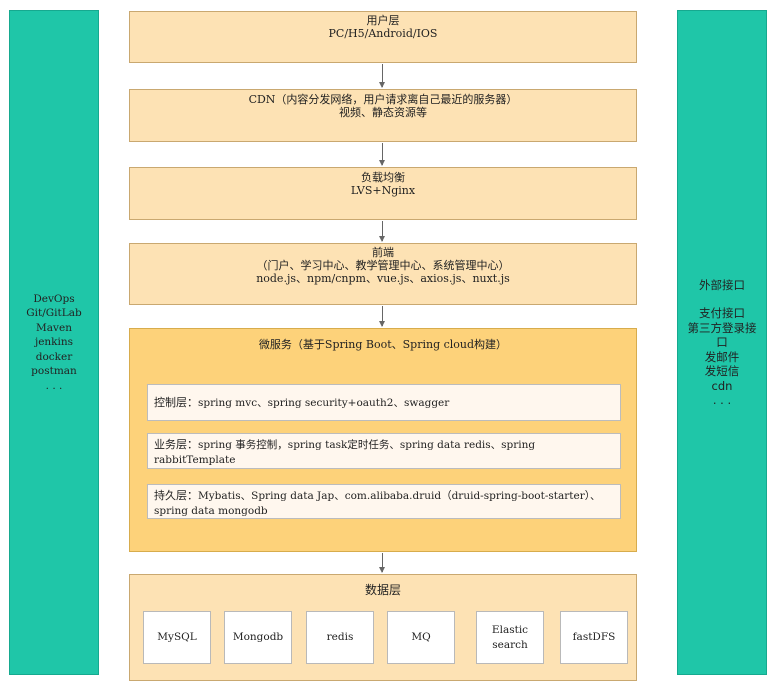  What do you see at coordinates (54, 385) in the screenshot?
I see `devops-item: . . .` at bounding box center [54, 385].